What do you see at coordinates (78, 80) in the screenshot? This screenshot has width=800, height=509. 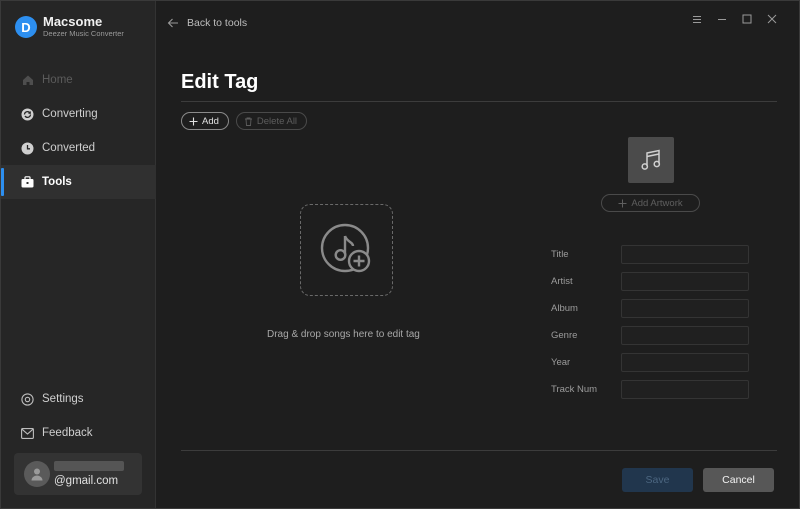 I see `sidebar-item-home: Home` at bounding box center [78, 80].